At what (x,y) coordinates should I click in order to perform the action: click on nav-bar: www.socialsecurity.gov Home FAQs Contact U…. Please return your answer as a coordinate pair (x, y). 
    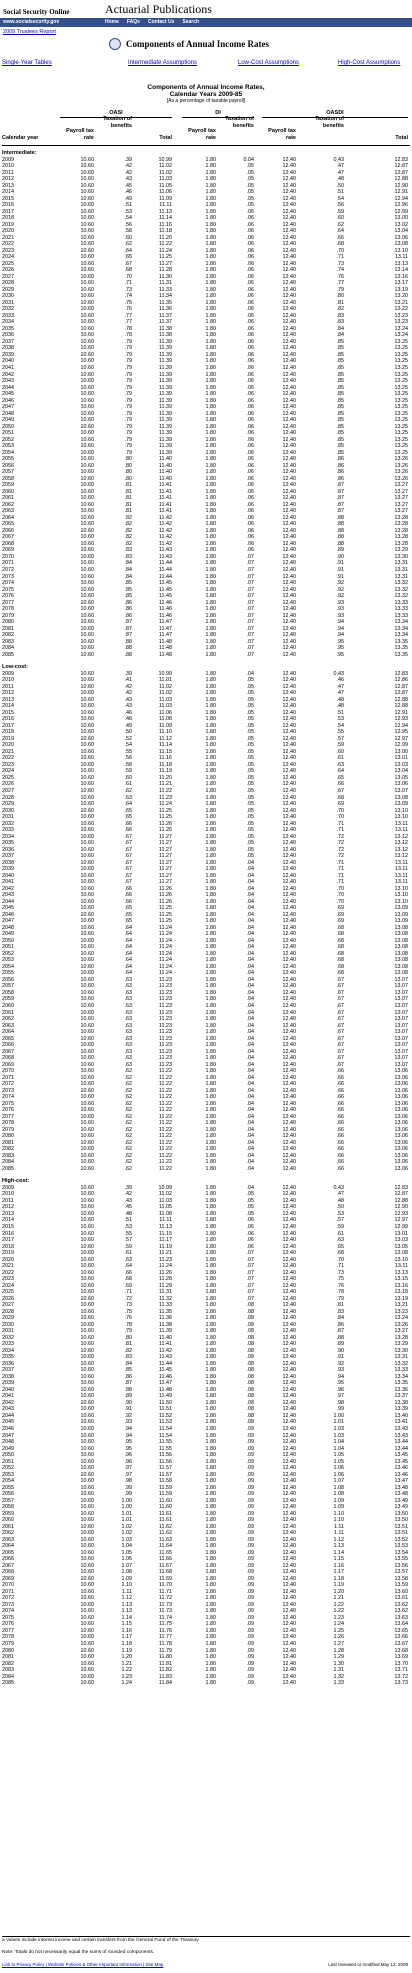
    Looking at the image, I should click on (206, 22).